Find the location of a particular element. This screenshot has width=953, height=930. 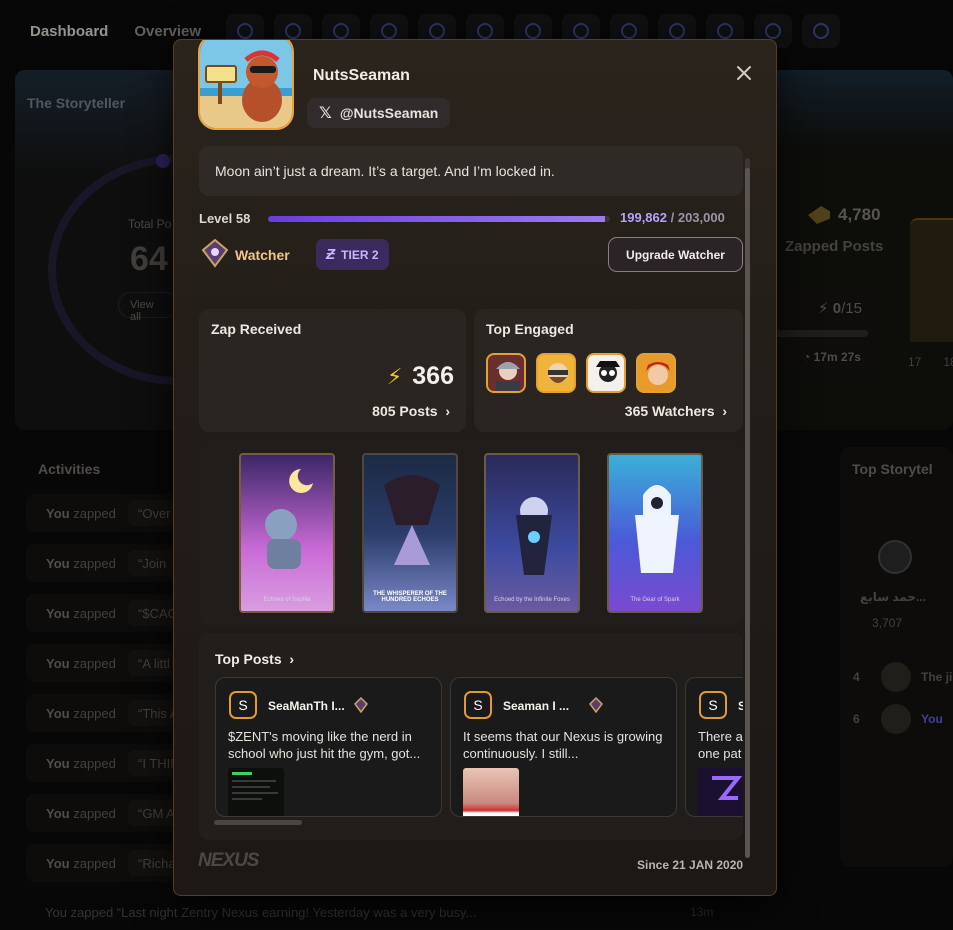

close-button is located at coordinates (744, 73).